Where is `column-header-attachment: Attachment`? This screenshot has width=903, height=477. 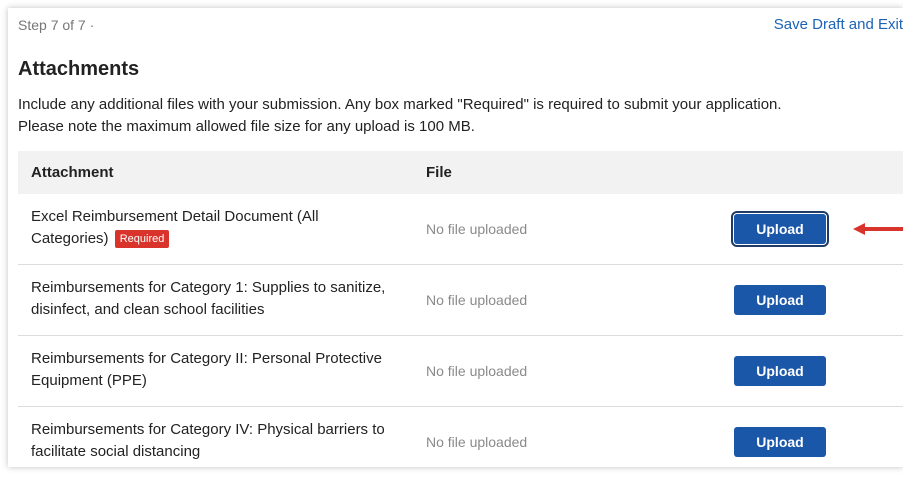 column-header-attachment: Attachment is located at coordinates (72, 172).